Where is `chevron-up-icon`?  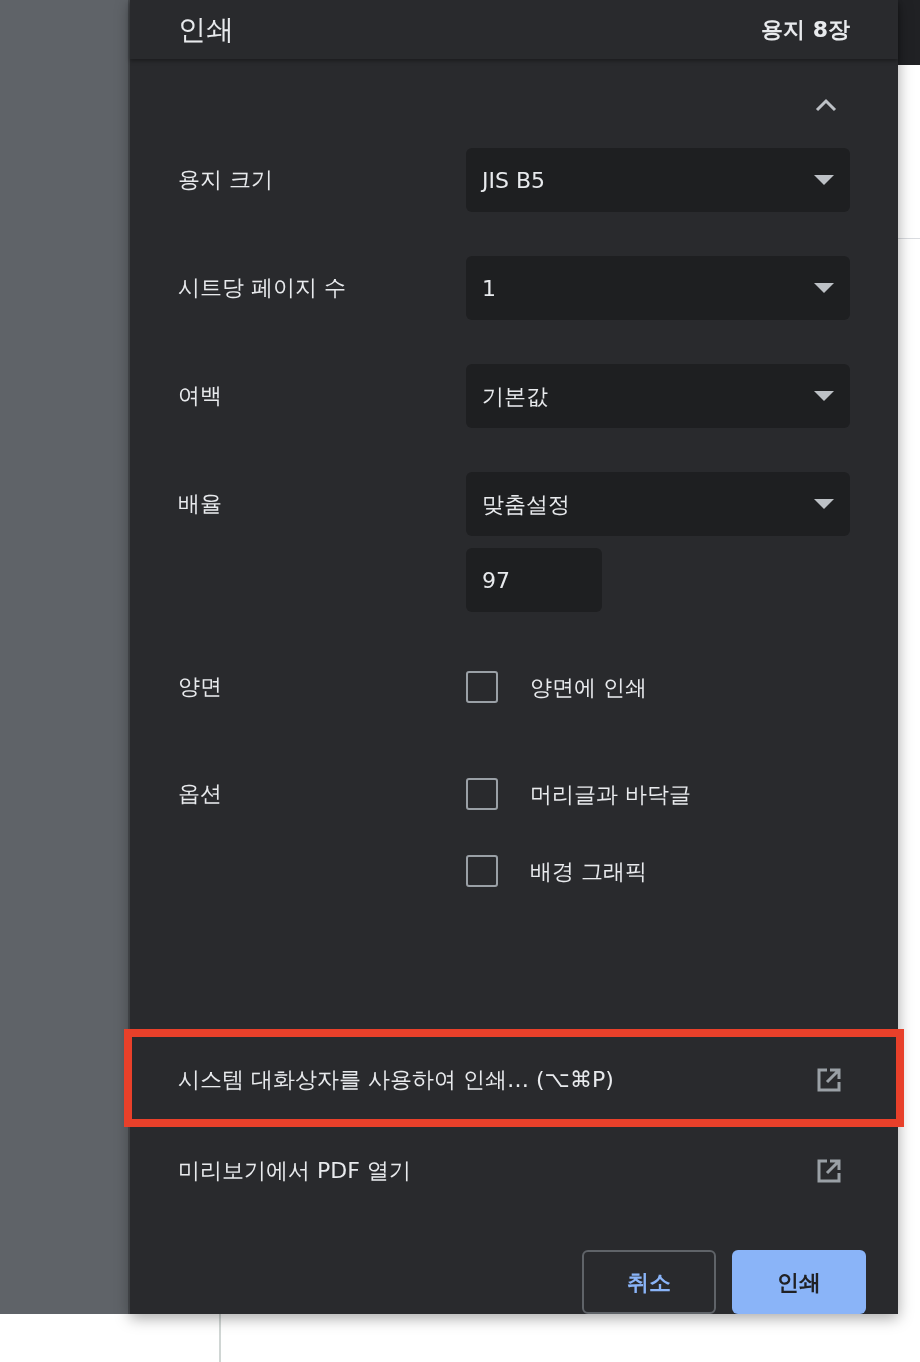
chevron-up-icon is located at coordinates (826, 105).